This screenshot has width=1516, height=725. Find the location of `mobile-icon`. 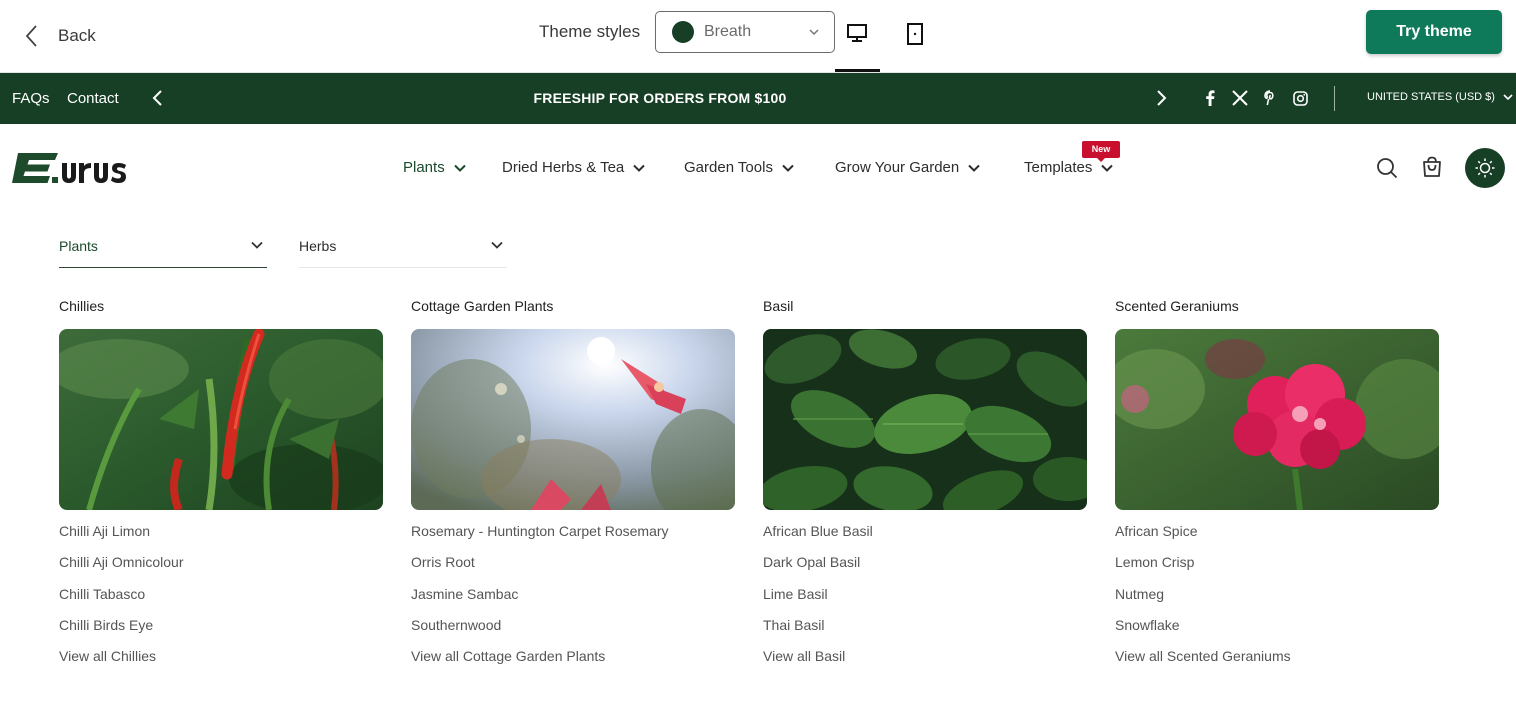

mobile-icon is located at coordinates (915, 34).